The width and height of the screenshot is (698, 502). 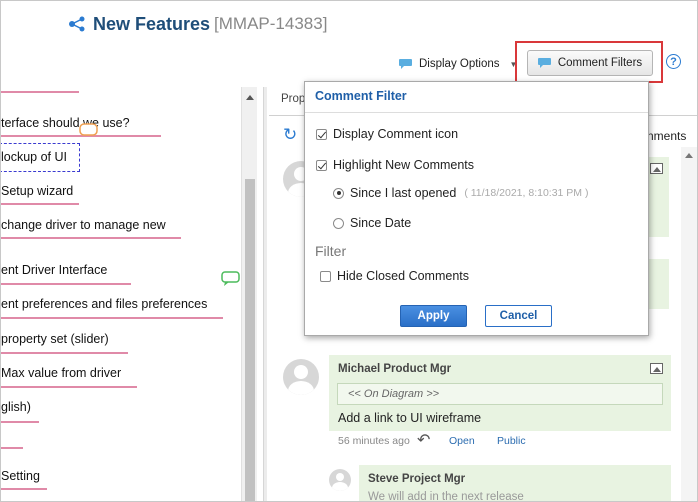 What do you see at coordinates (325, 276) in the screenshot?
I see `hide-closed-comments-checkbox` at bounding box center [325, 276].